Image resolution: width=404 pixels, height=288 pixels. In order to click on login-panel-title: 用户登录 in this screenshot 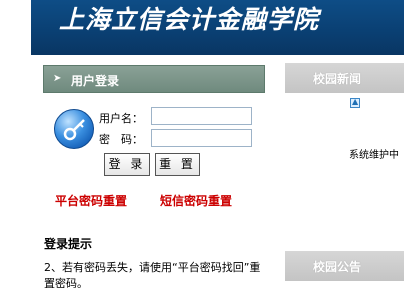, I will do `click(95, 81)`.